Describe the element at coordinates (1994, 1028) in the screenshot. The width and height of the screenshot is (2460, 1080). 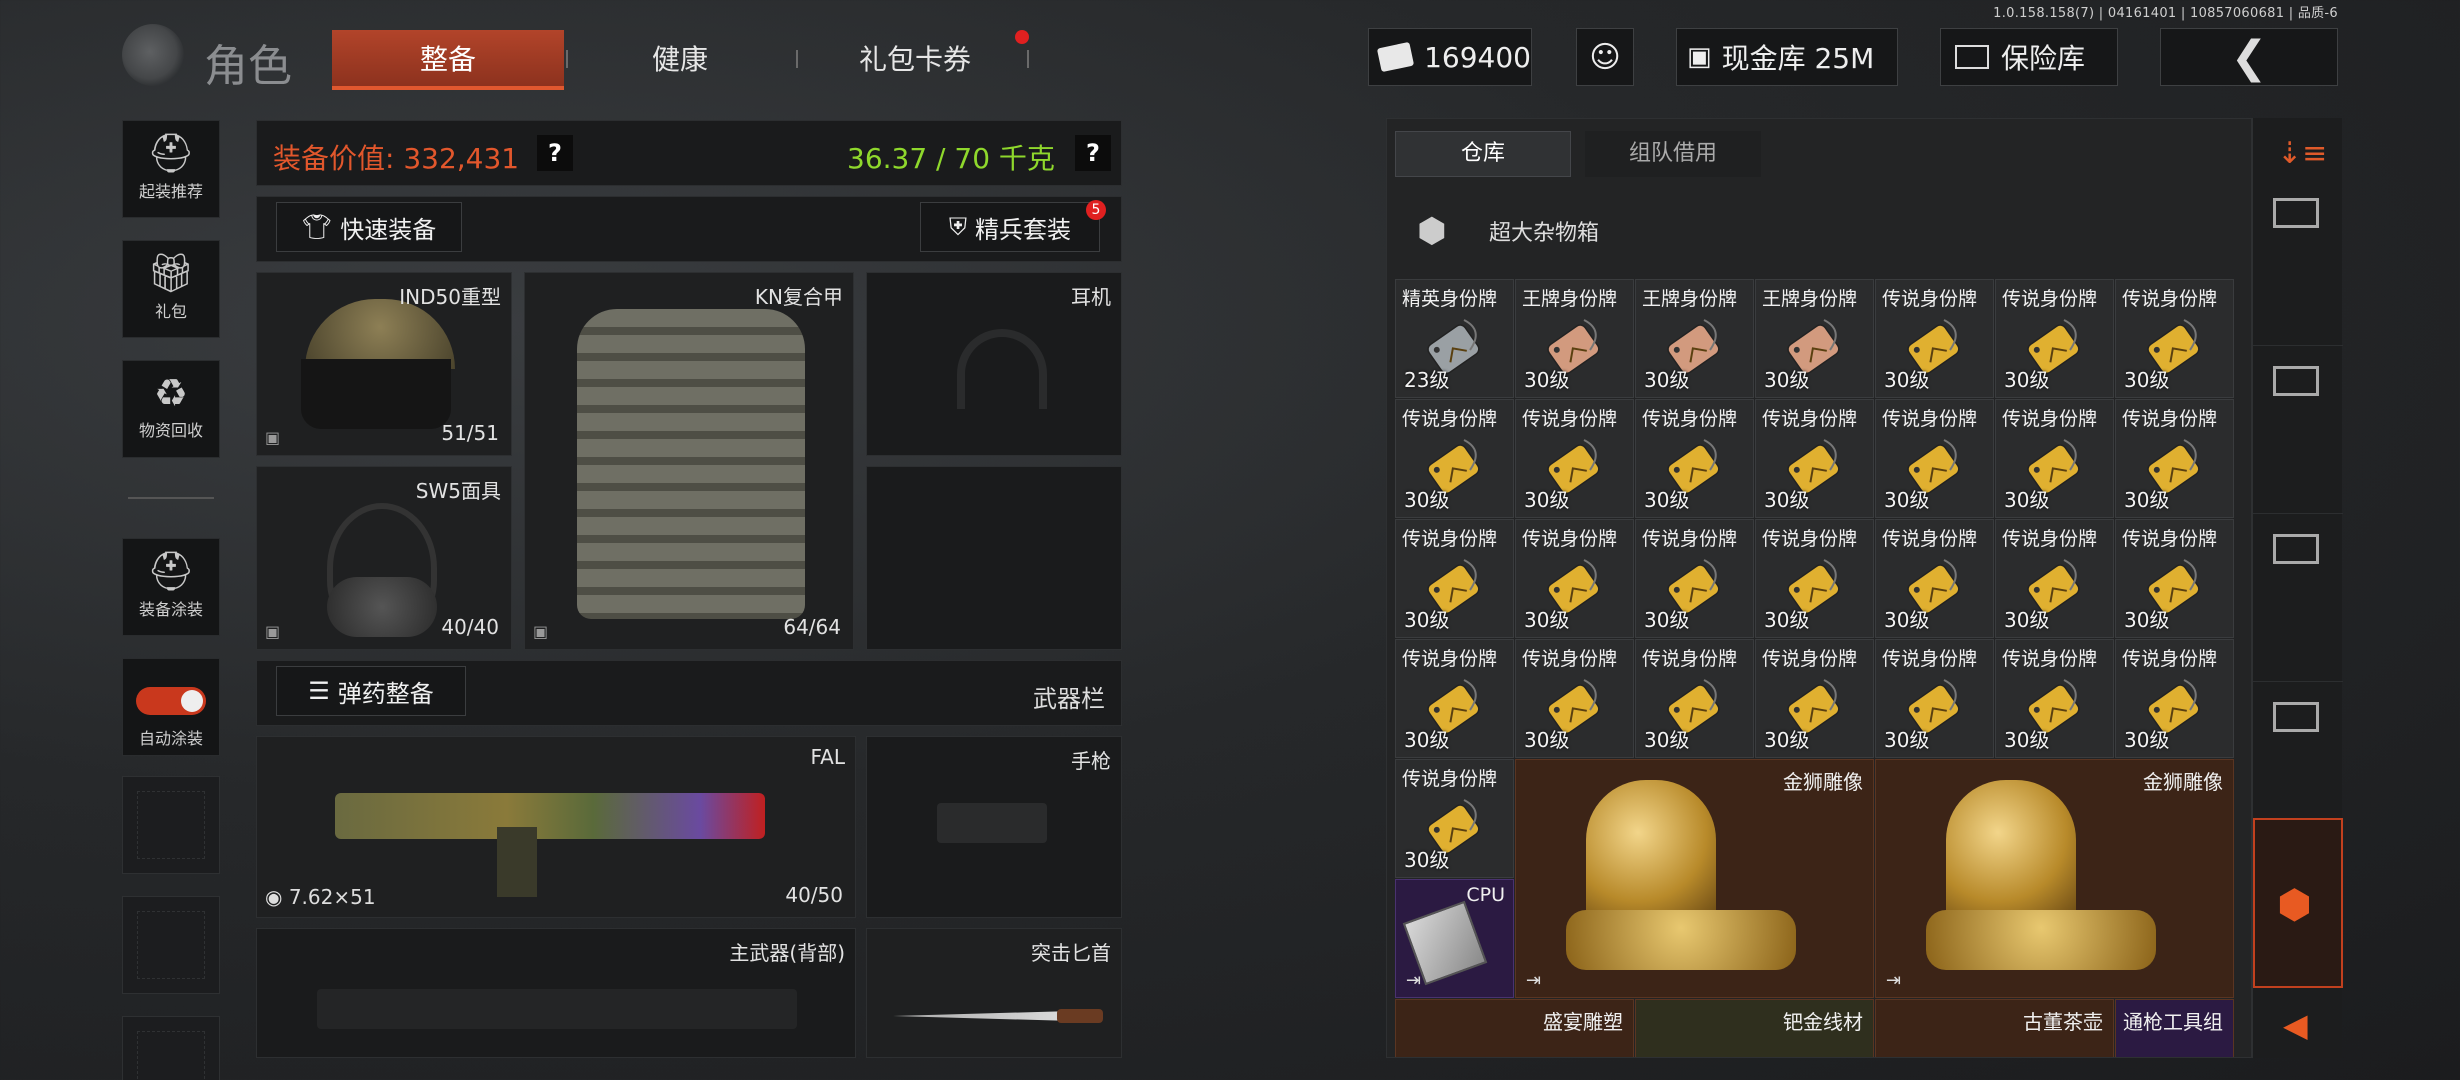
I see `storage-item-bottom-3: 古董茶壶` at that location.